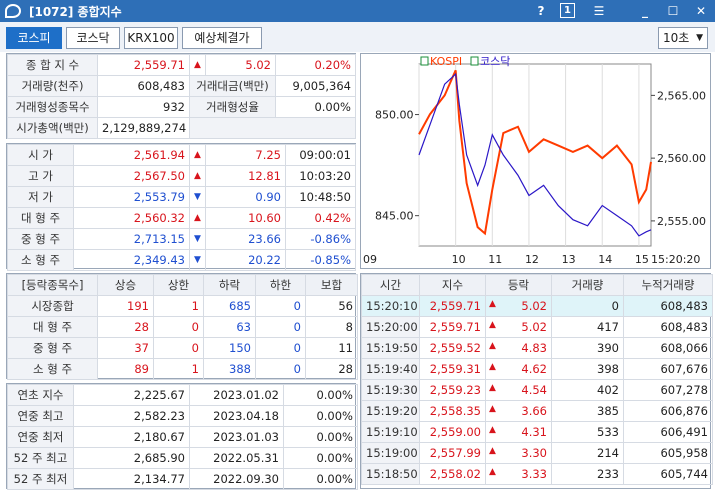  I want to click on breadth-value: 28, so click(125, 327).